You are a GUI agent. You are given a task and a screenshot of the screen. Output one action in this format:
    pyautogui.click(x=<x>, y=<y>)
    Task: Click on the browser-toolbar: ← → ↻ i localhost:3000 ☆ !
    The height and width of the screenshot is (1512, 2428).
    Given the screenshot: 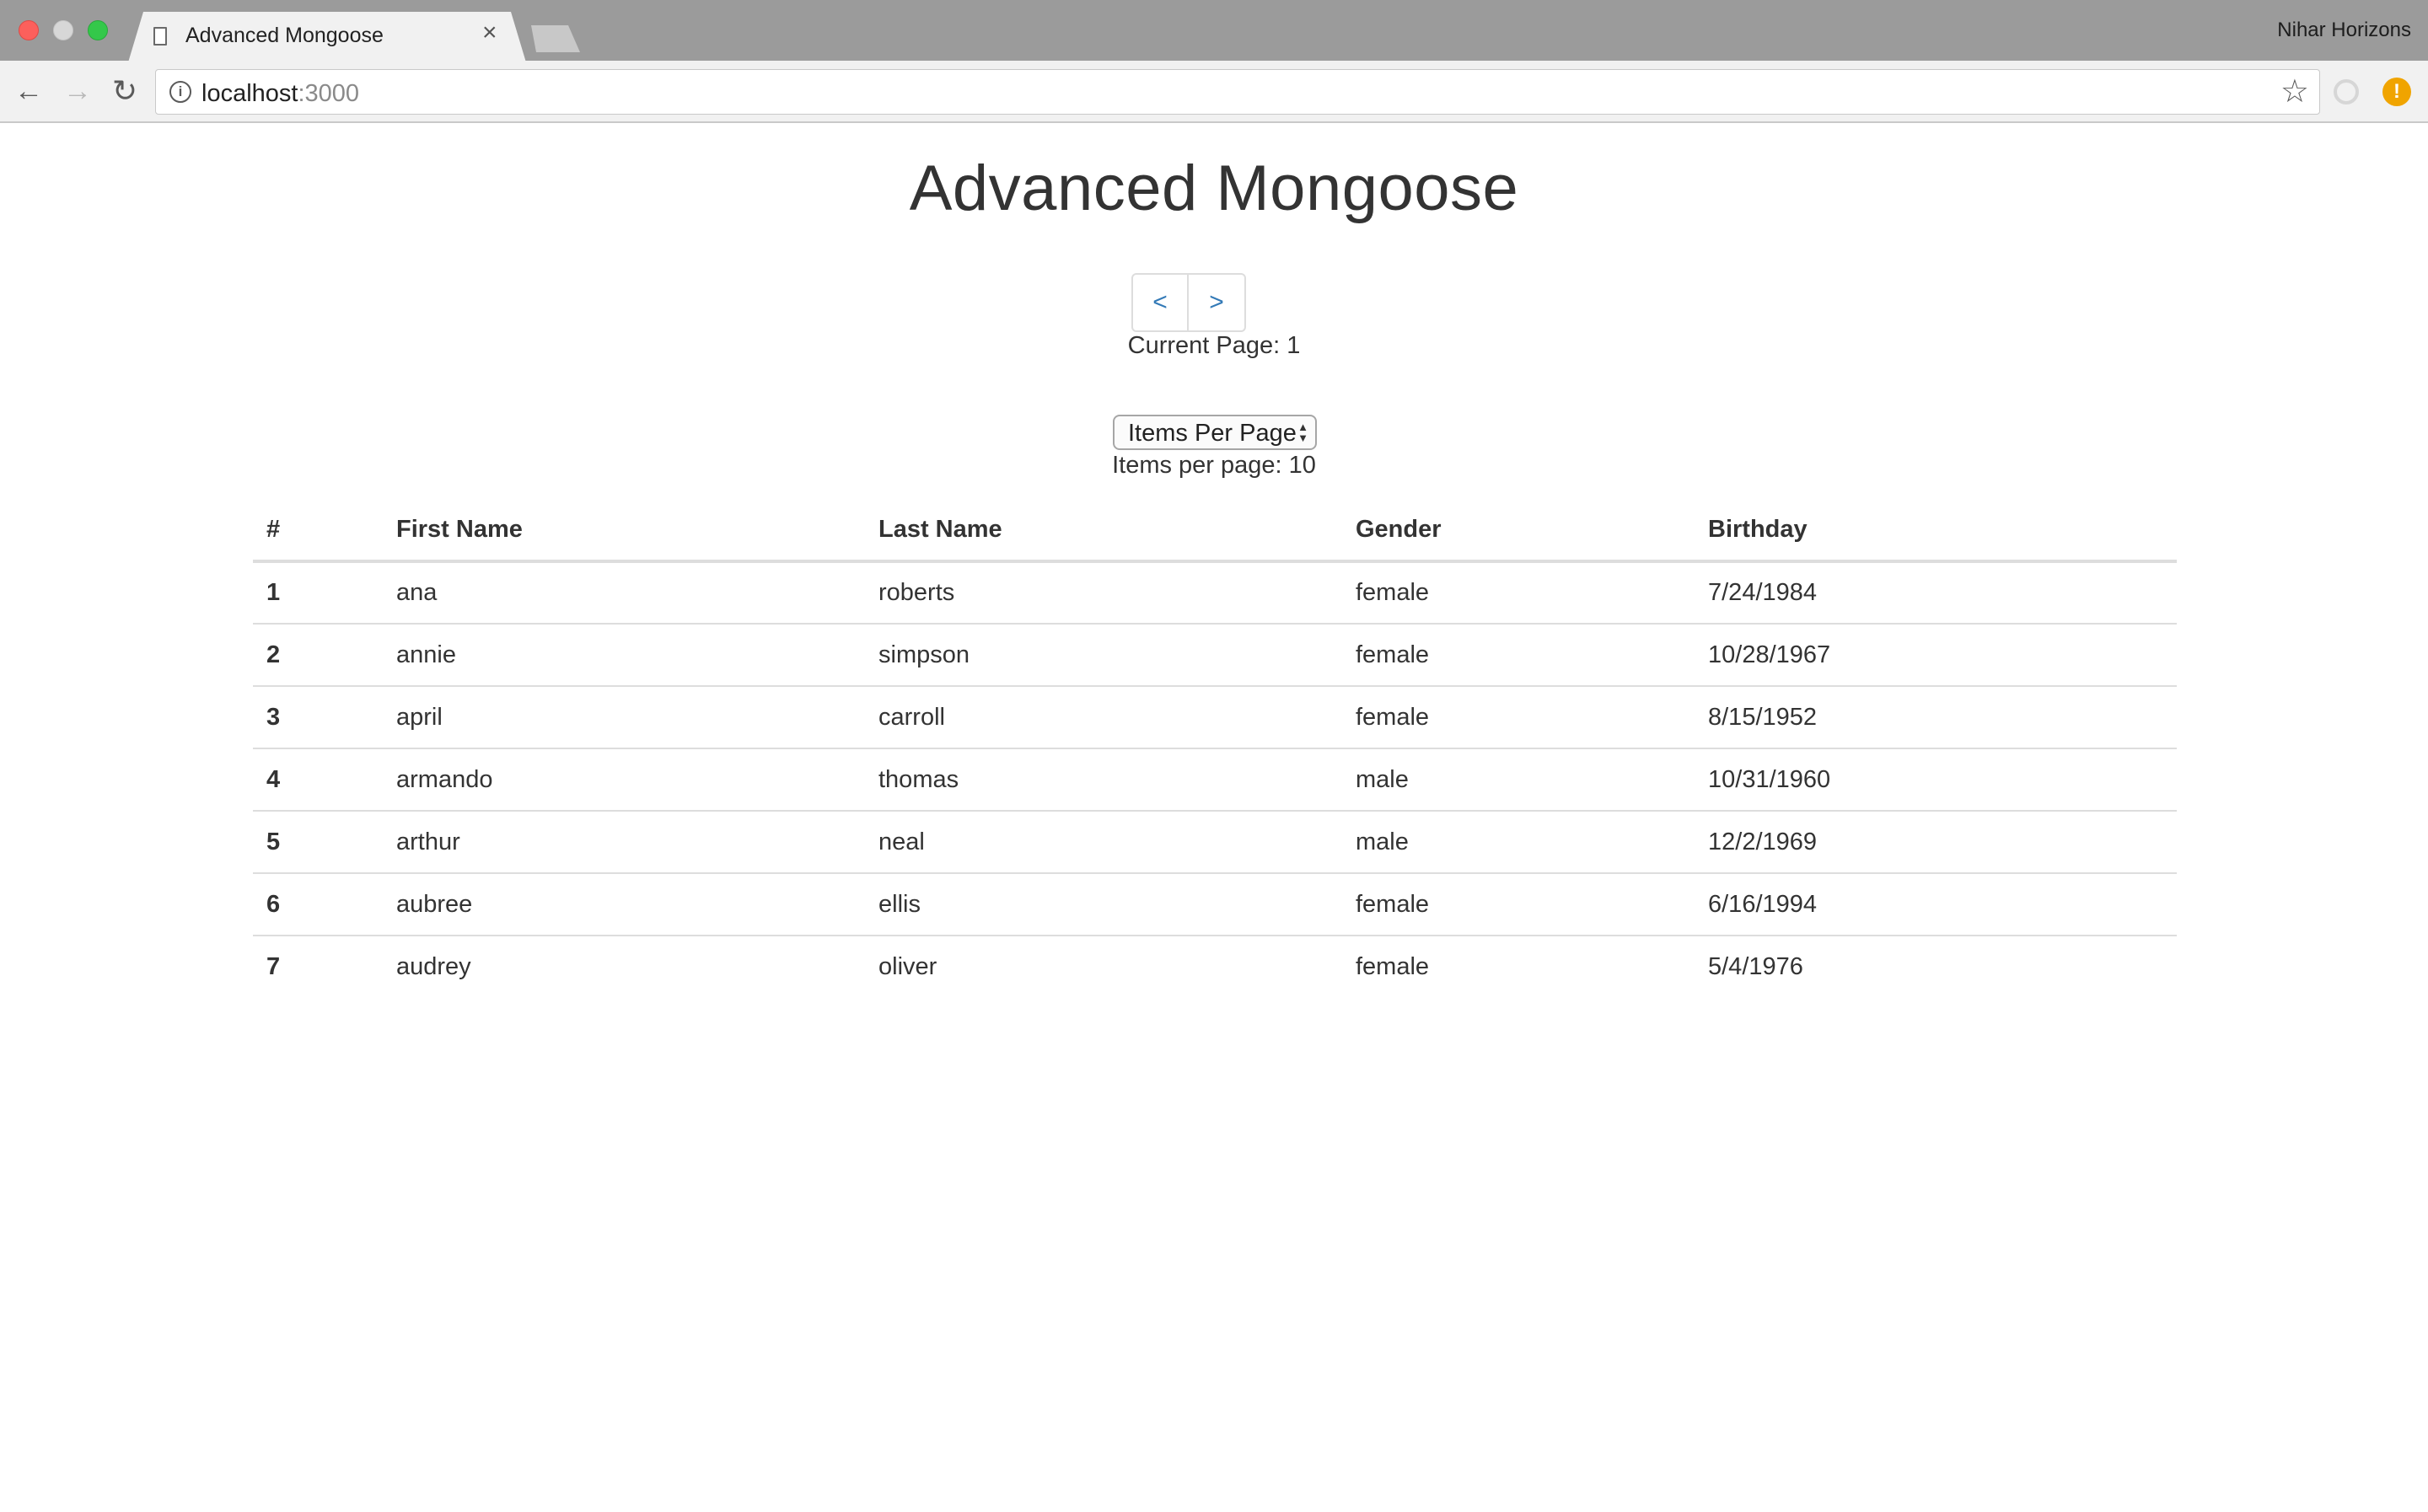 What is the action you would take?
    pyautogui.click(x=1214, y=92)
    